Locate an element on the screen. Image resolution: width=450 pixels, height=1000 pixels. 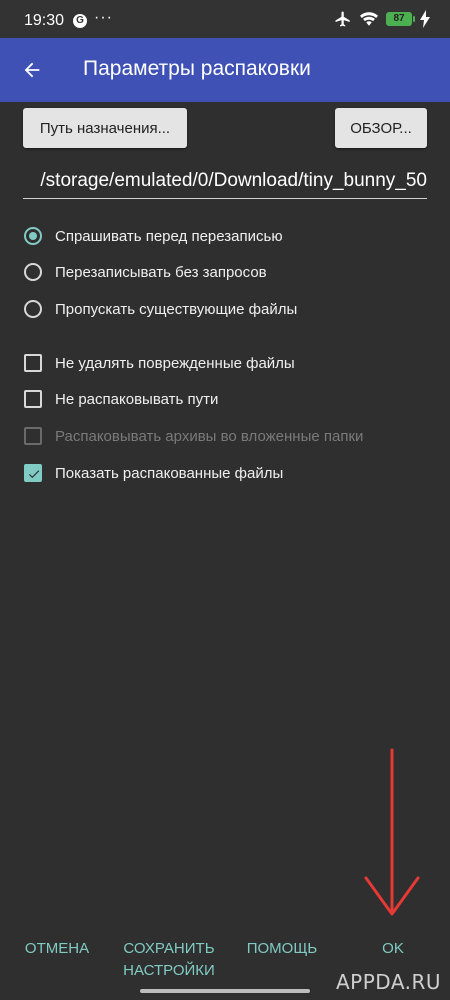
radio-ask-before-overwrite: Спрашивать перед перезаписью is located at coordinates (153, 236).